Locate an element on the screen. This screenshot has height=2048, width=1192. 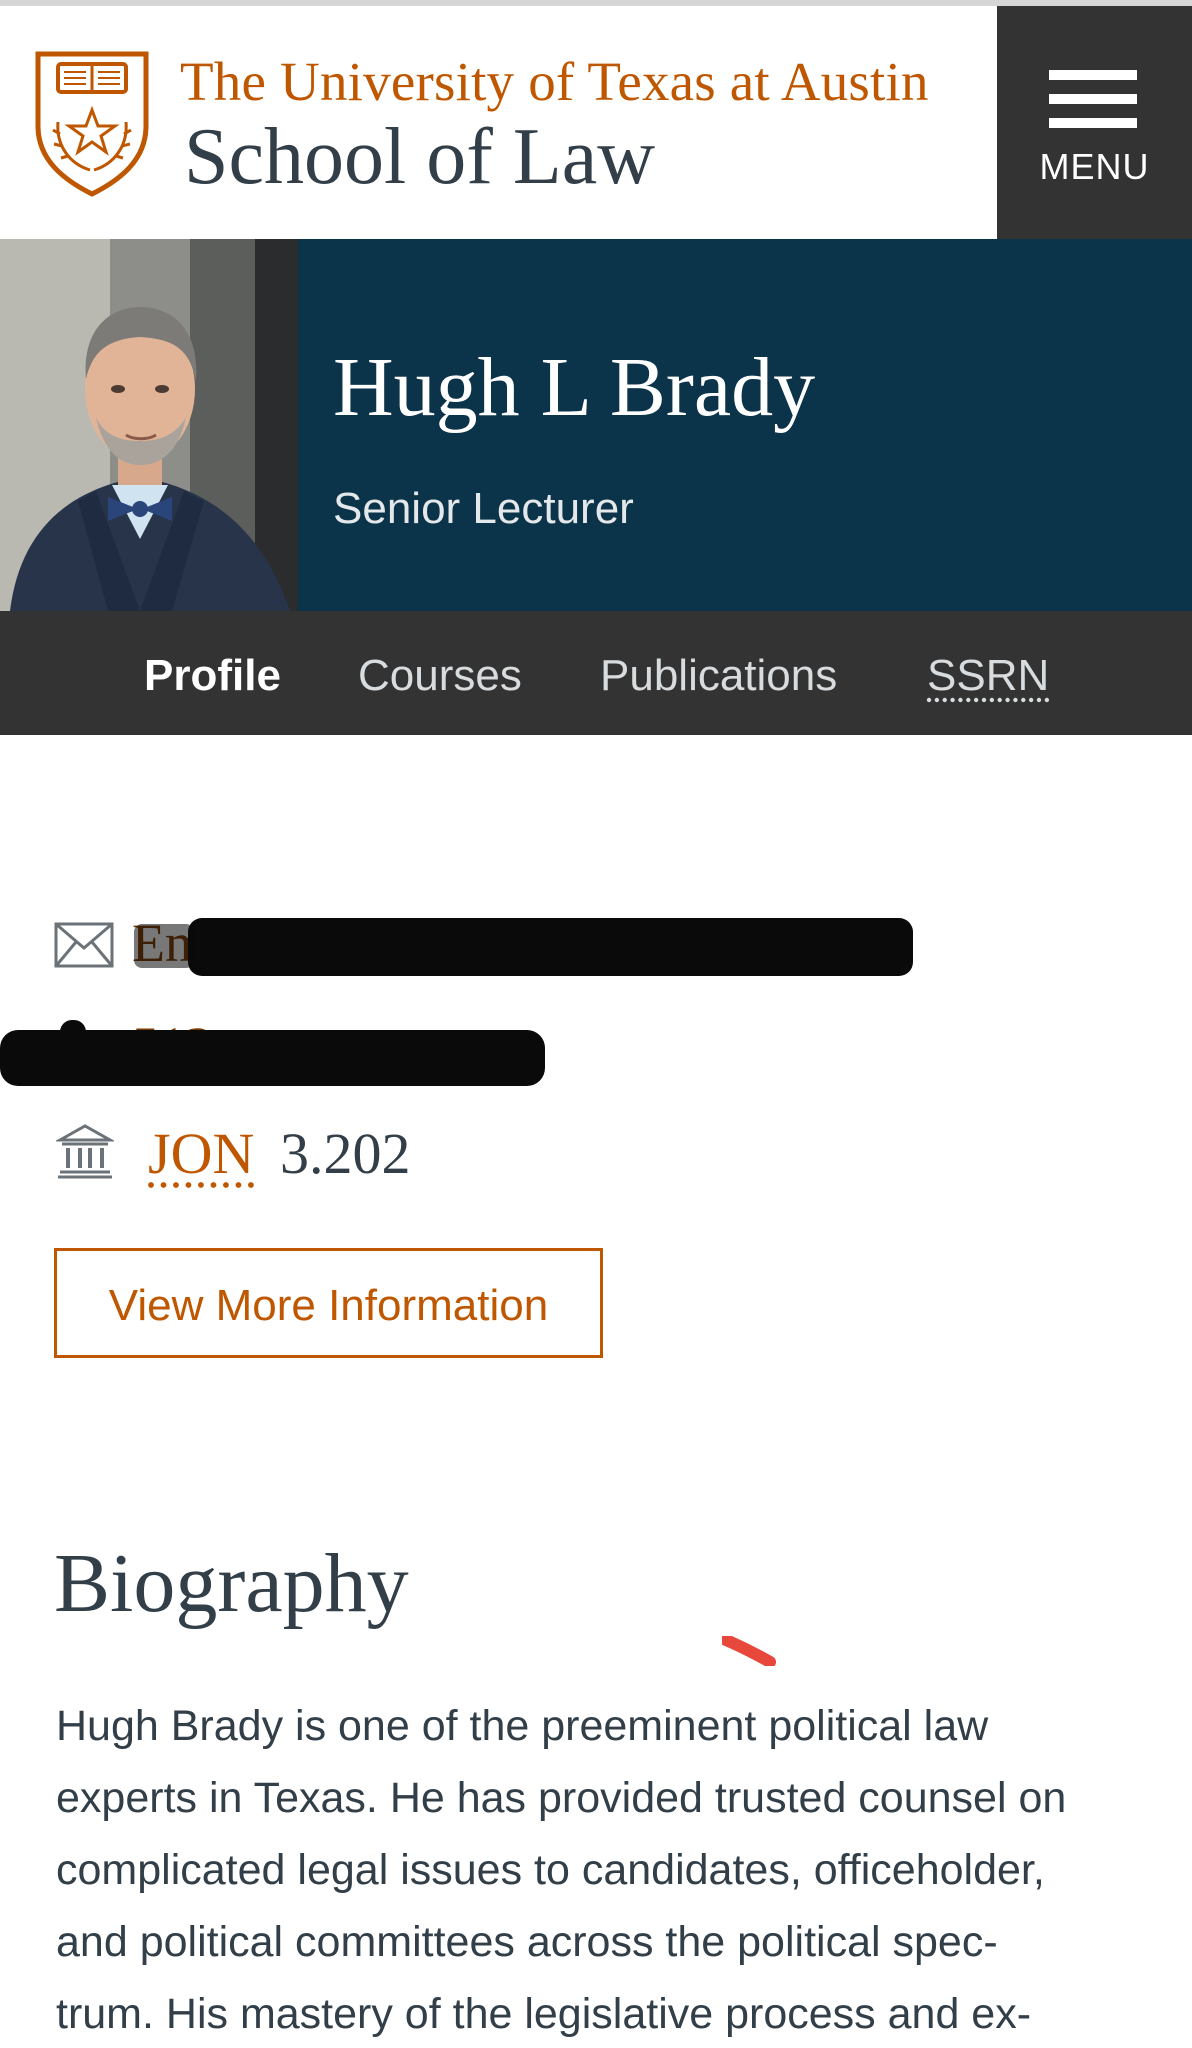
envelope-icon is located at coordinates (84, 945).